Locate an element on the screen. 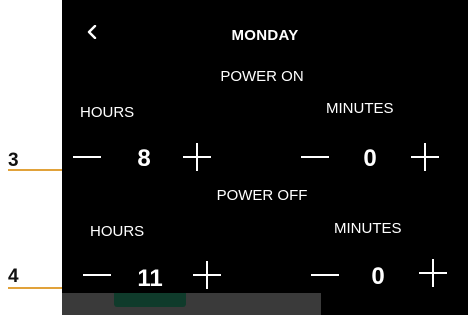  power-on-minutes-decrease-button is located at coordinates (315, 157).